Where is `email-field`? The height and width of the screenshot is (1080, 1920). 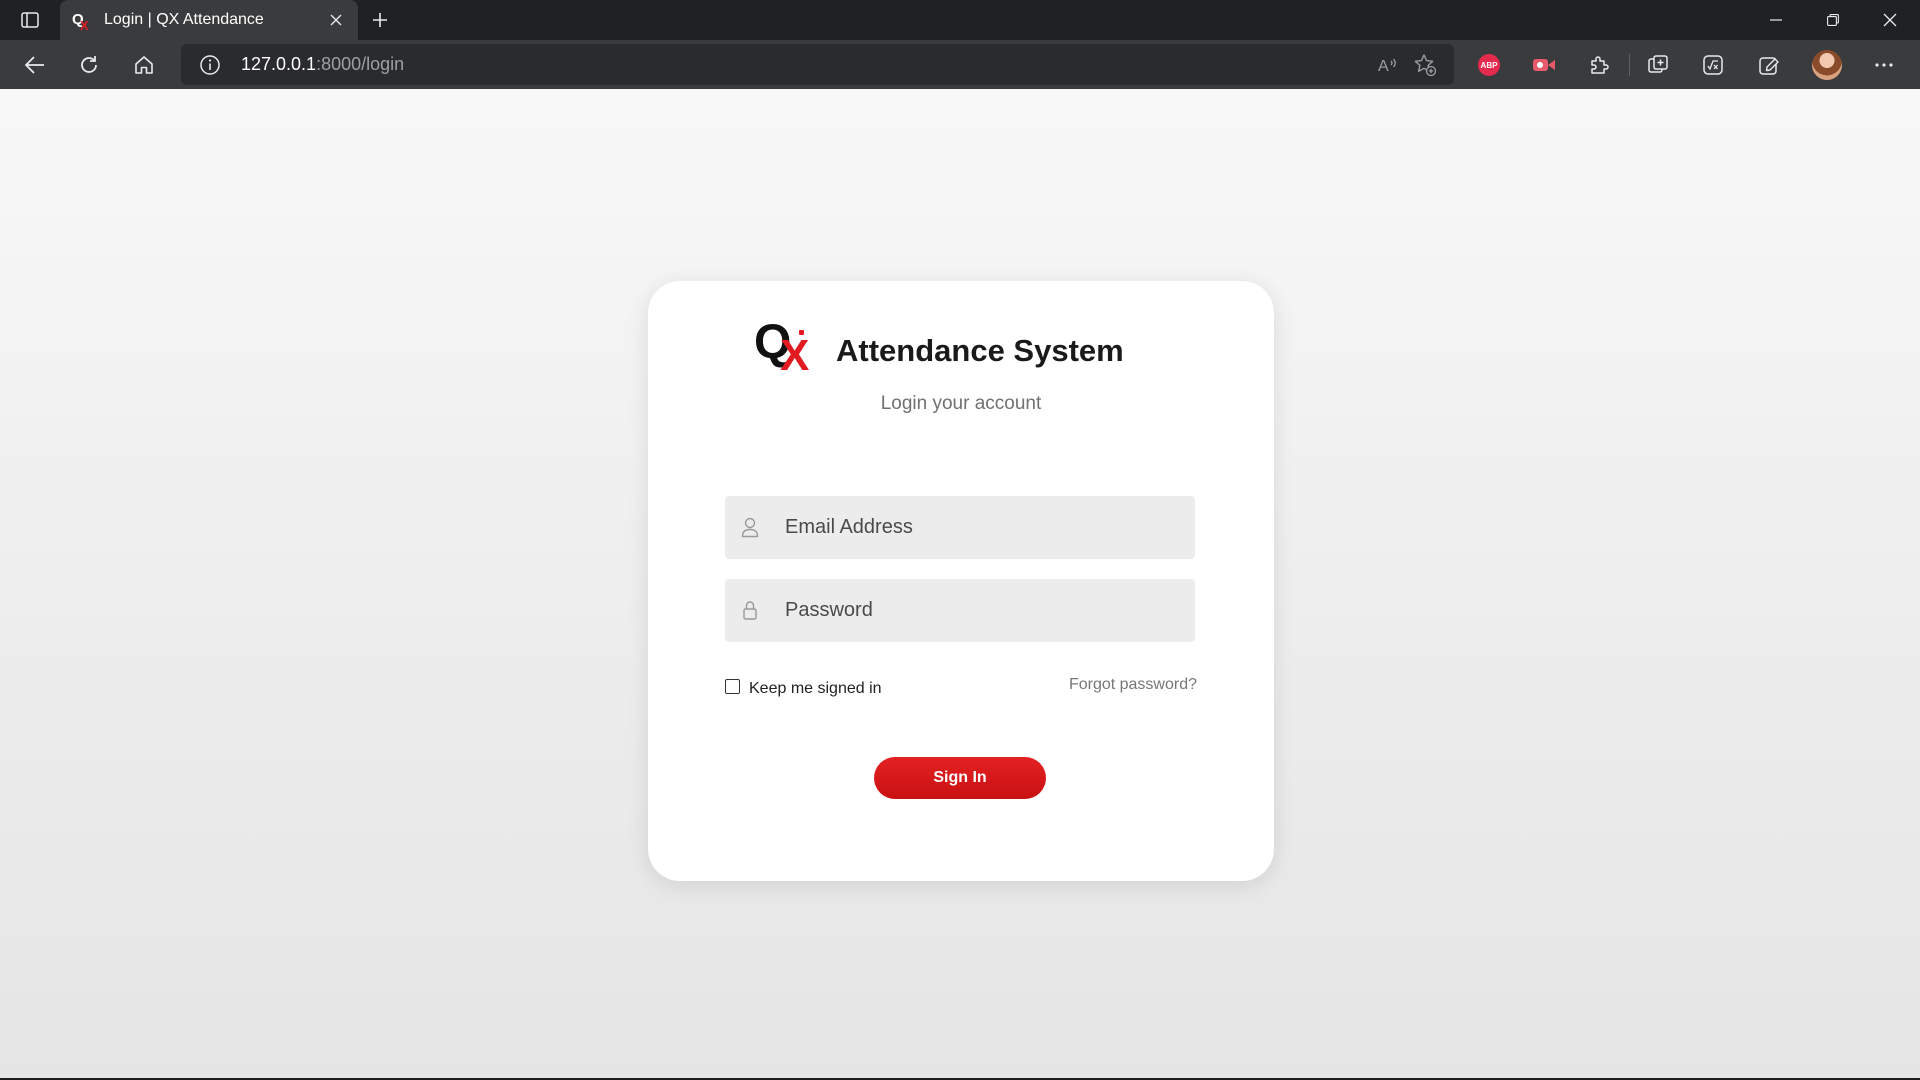 email-field is located at coordinates (960, 527).